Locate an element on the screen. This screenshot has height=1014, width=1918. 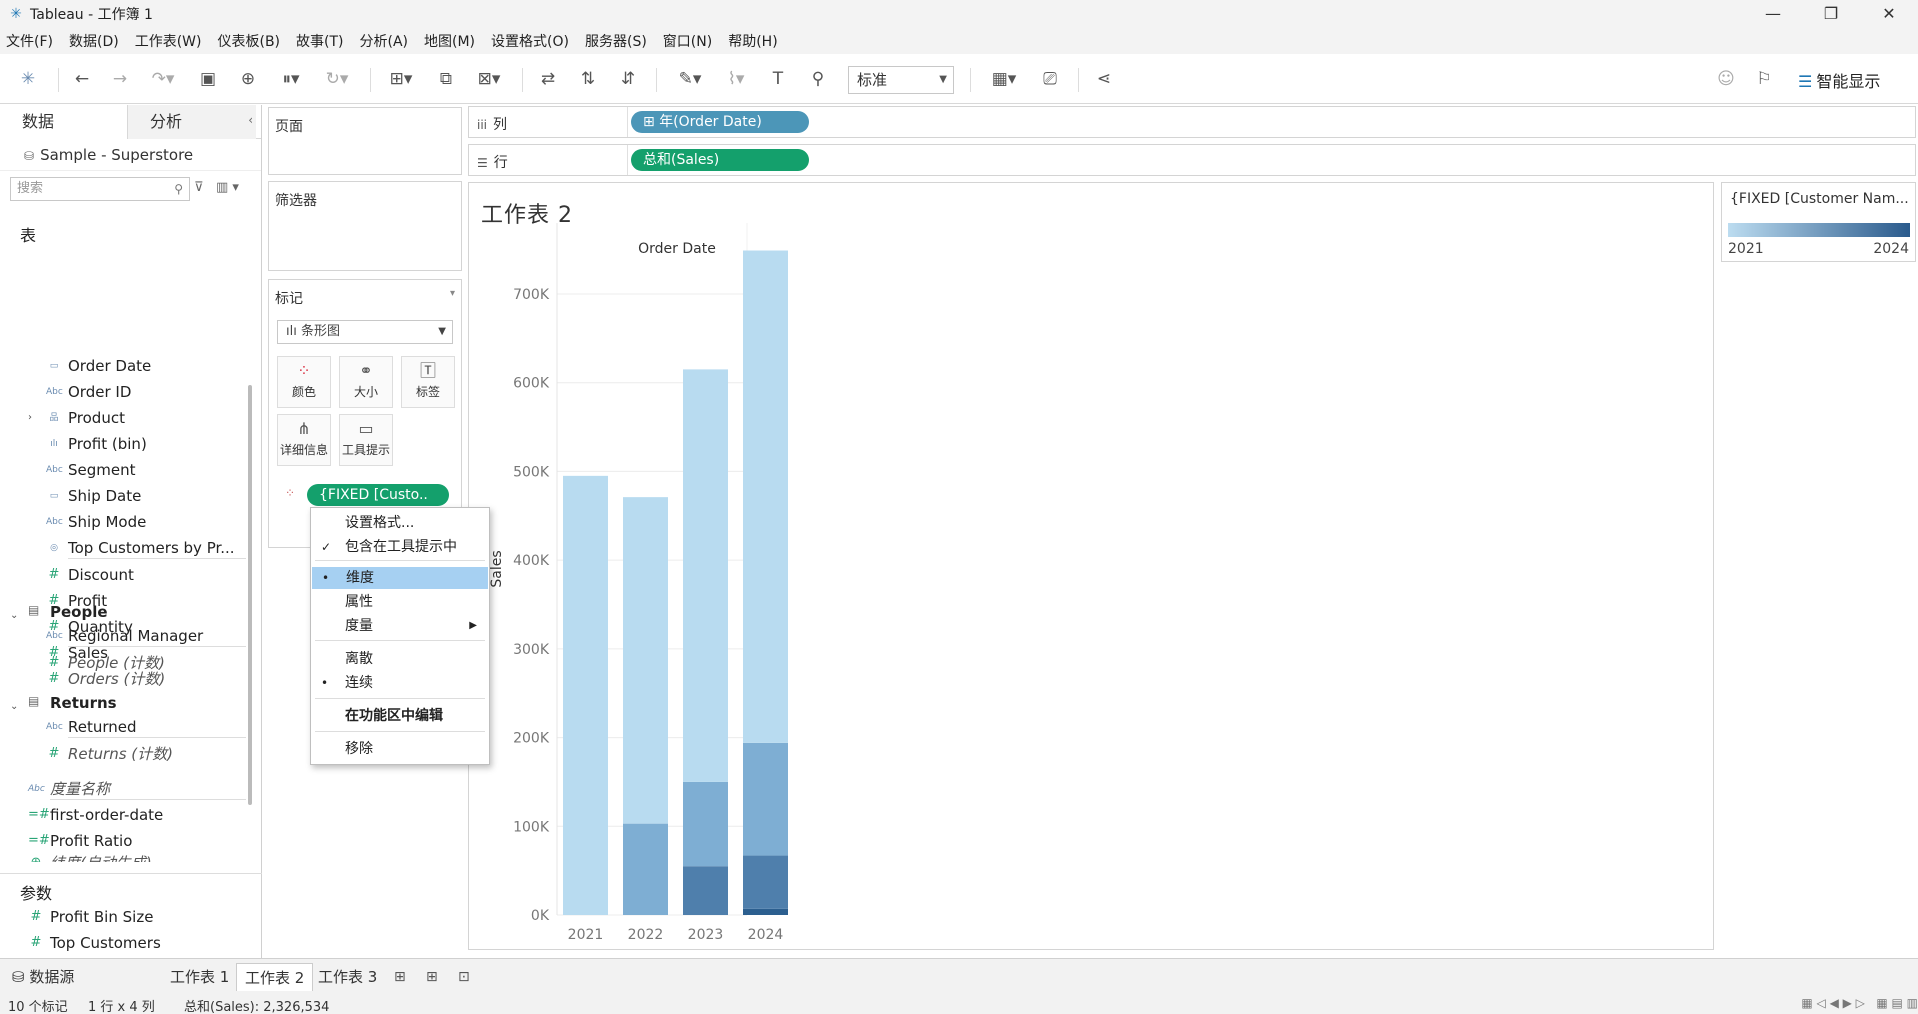
pause-update-icon: ⏸▾ is located at coordinates (291, 79).